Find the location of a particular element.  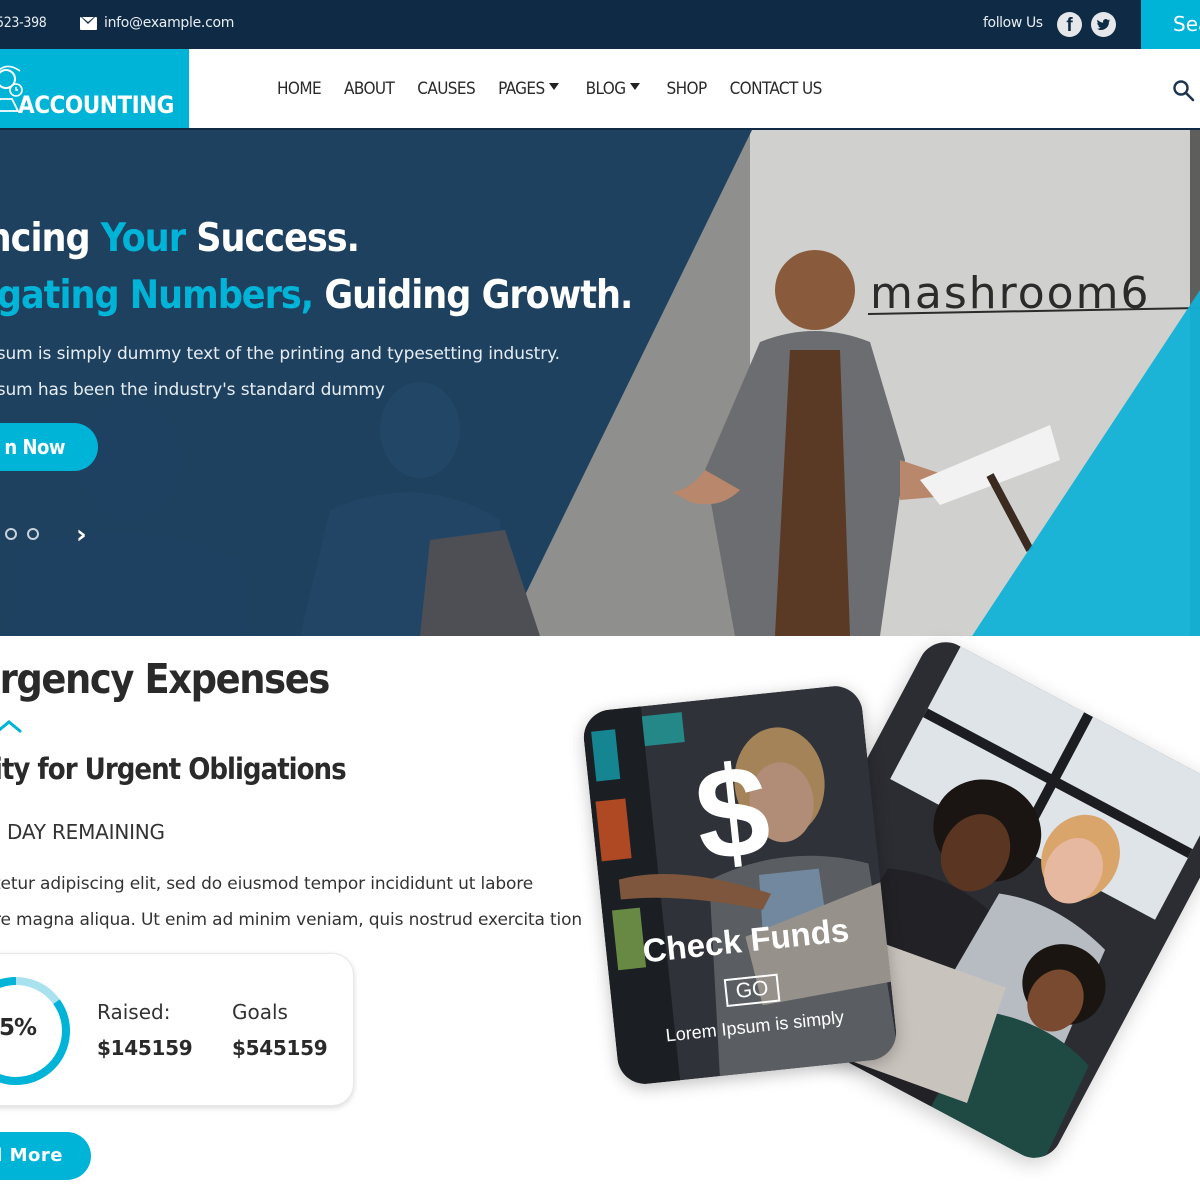

magnifier-icon is located at coordinates (1184, 91).